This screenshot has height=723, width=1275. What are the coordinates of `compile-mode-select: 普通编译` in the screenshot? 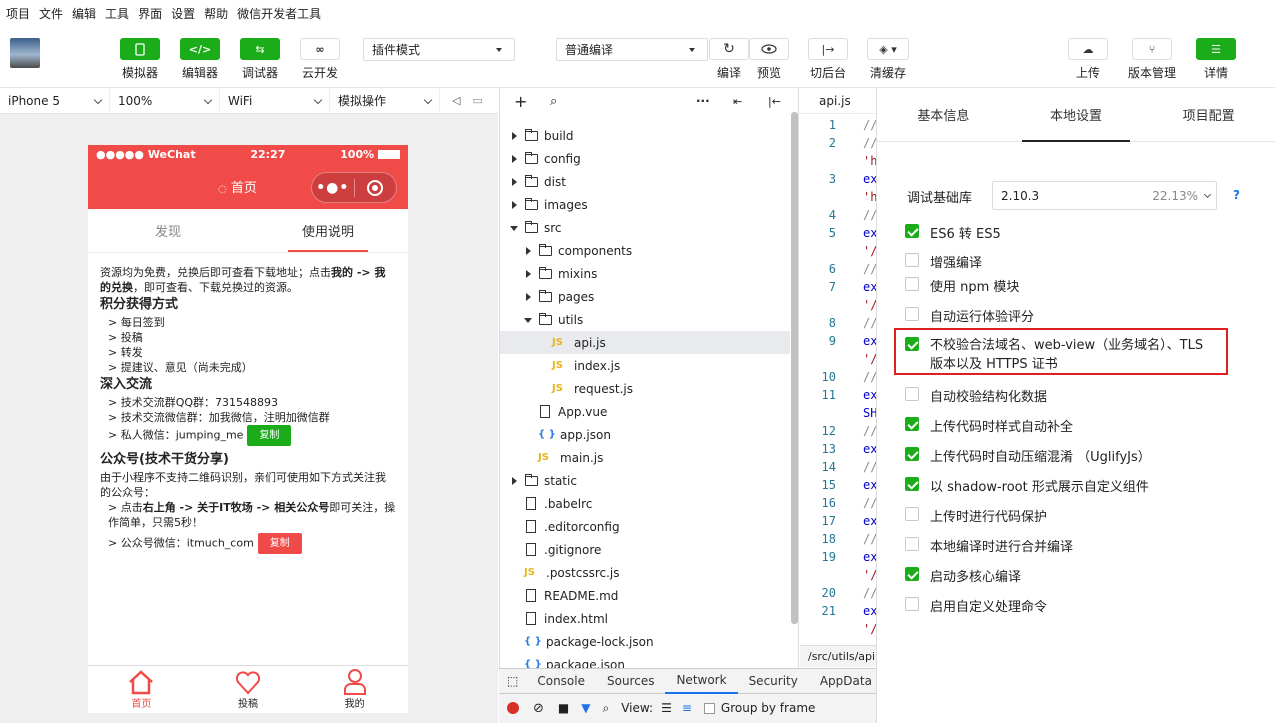 It's located at (632, 49).